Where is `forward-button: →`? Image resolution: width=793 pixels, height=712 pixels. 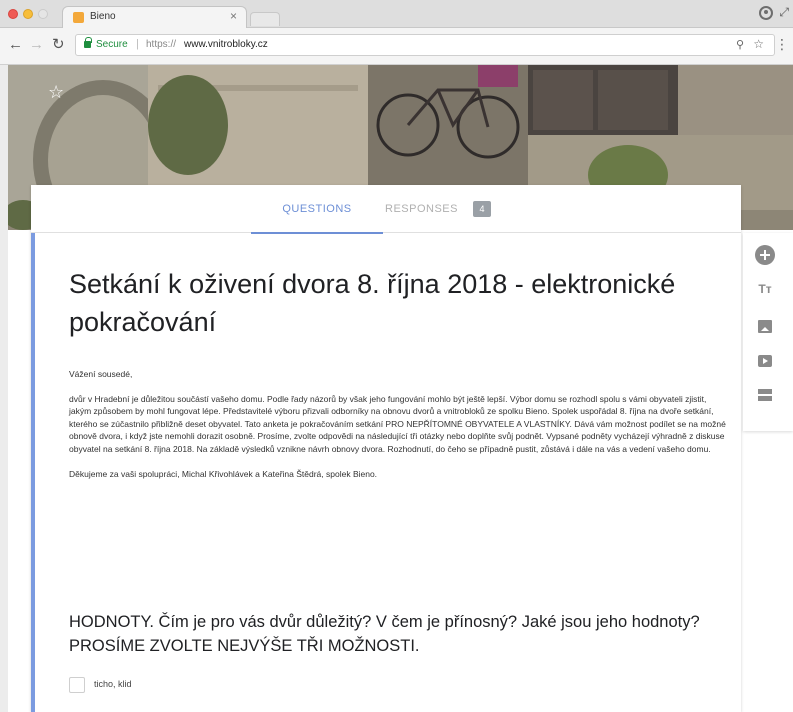
forward-button: → is located at coordinates (36, 45).